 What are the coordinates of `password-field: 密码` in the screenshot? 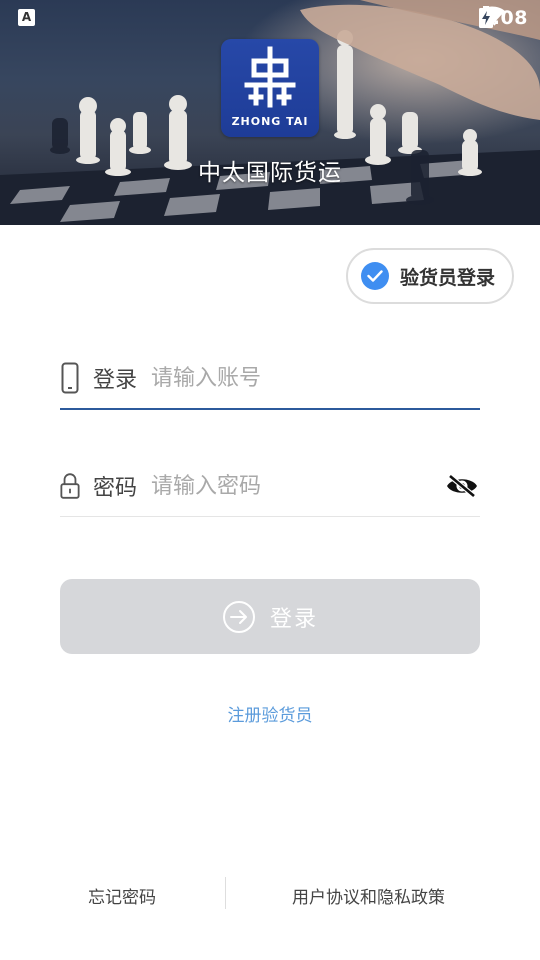 It's located at (270, 486).